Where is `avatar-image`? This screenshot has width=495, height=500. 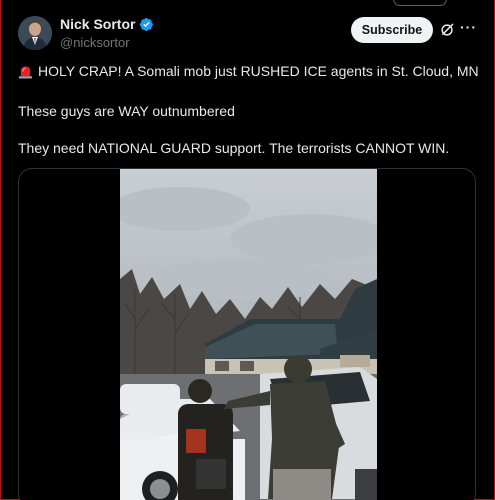 avatar-image is located at coordinates (35, 33).